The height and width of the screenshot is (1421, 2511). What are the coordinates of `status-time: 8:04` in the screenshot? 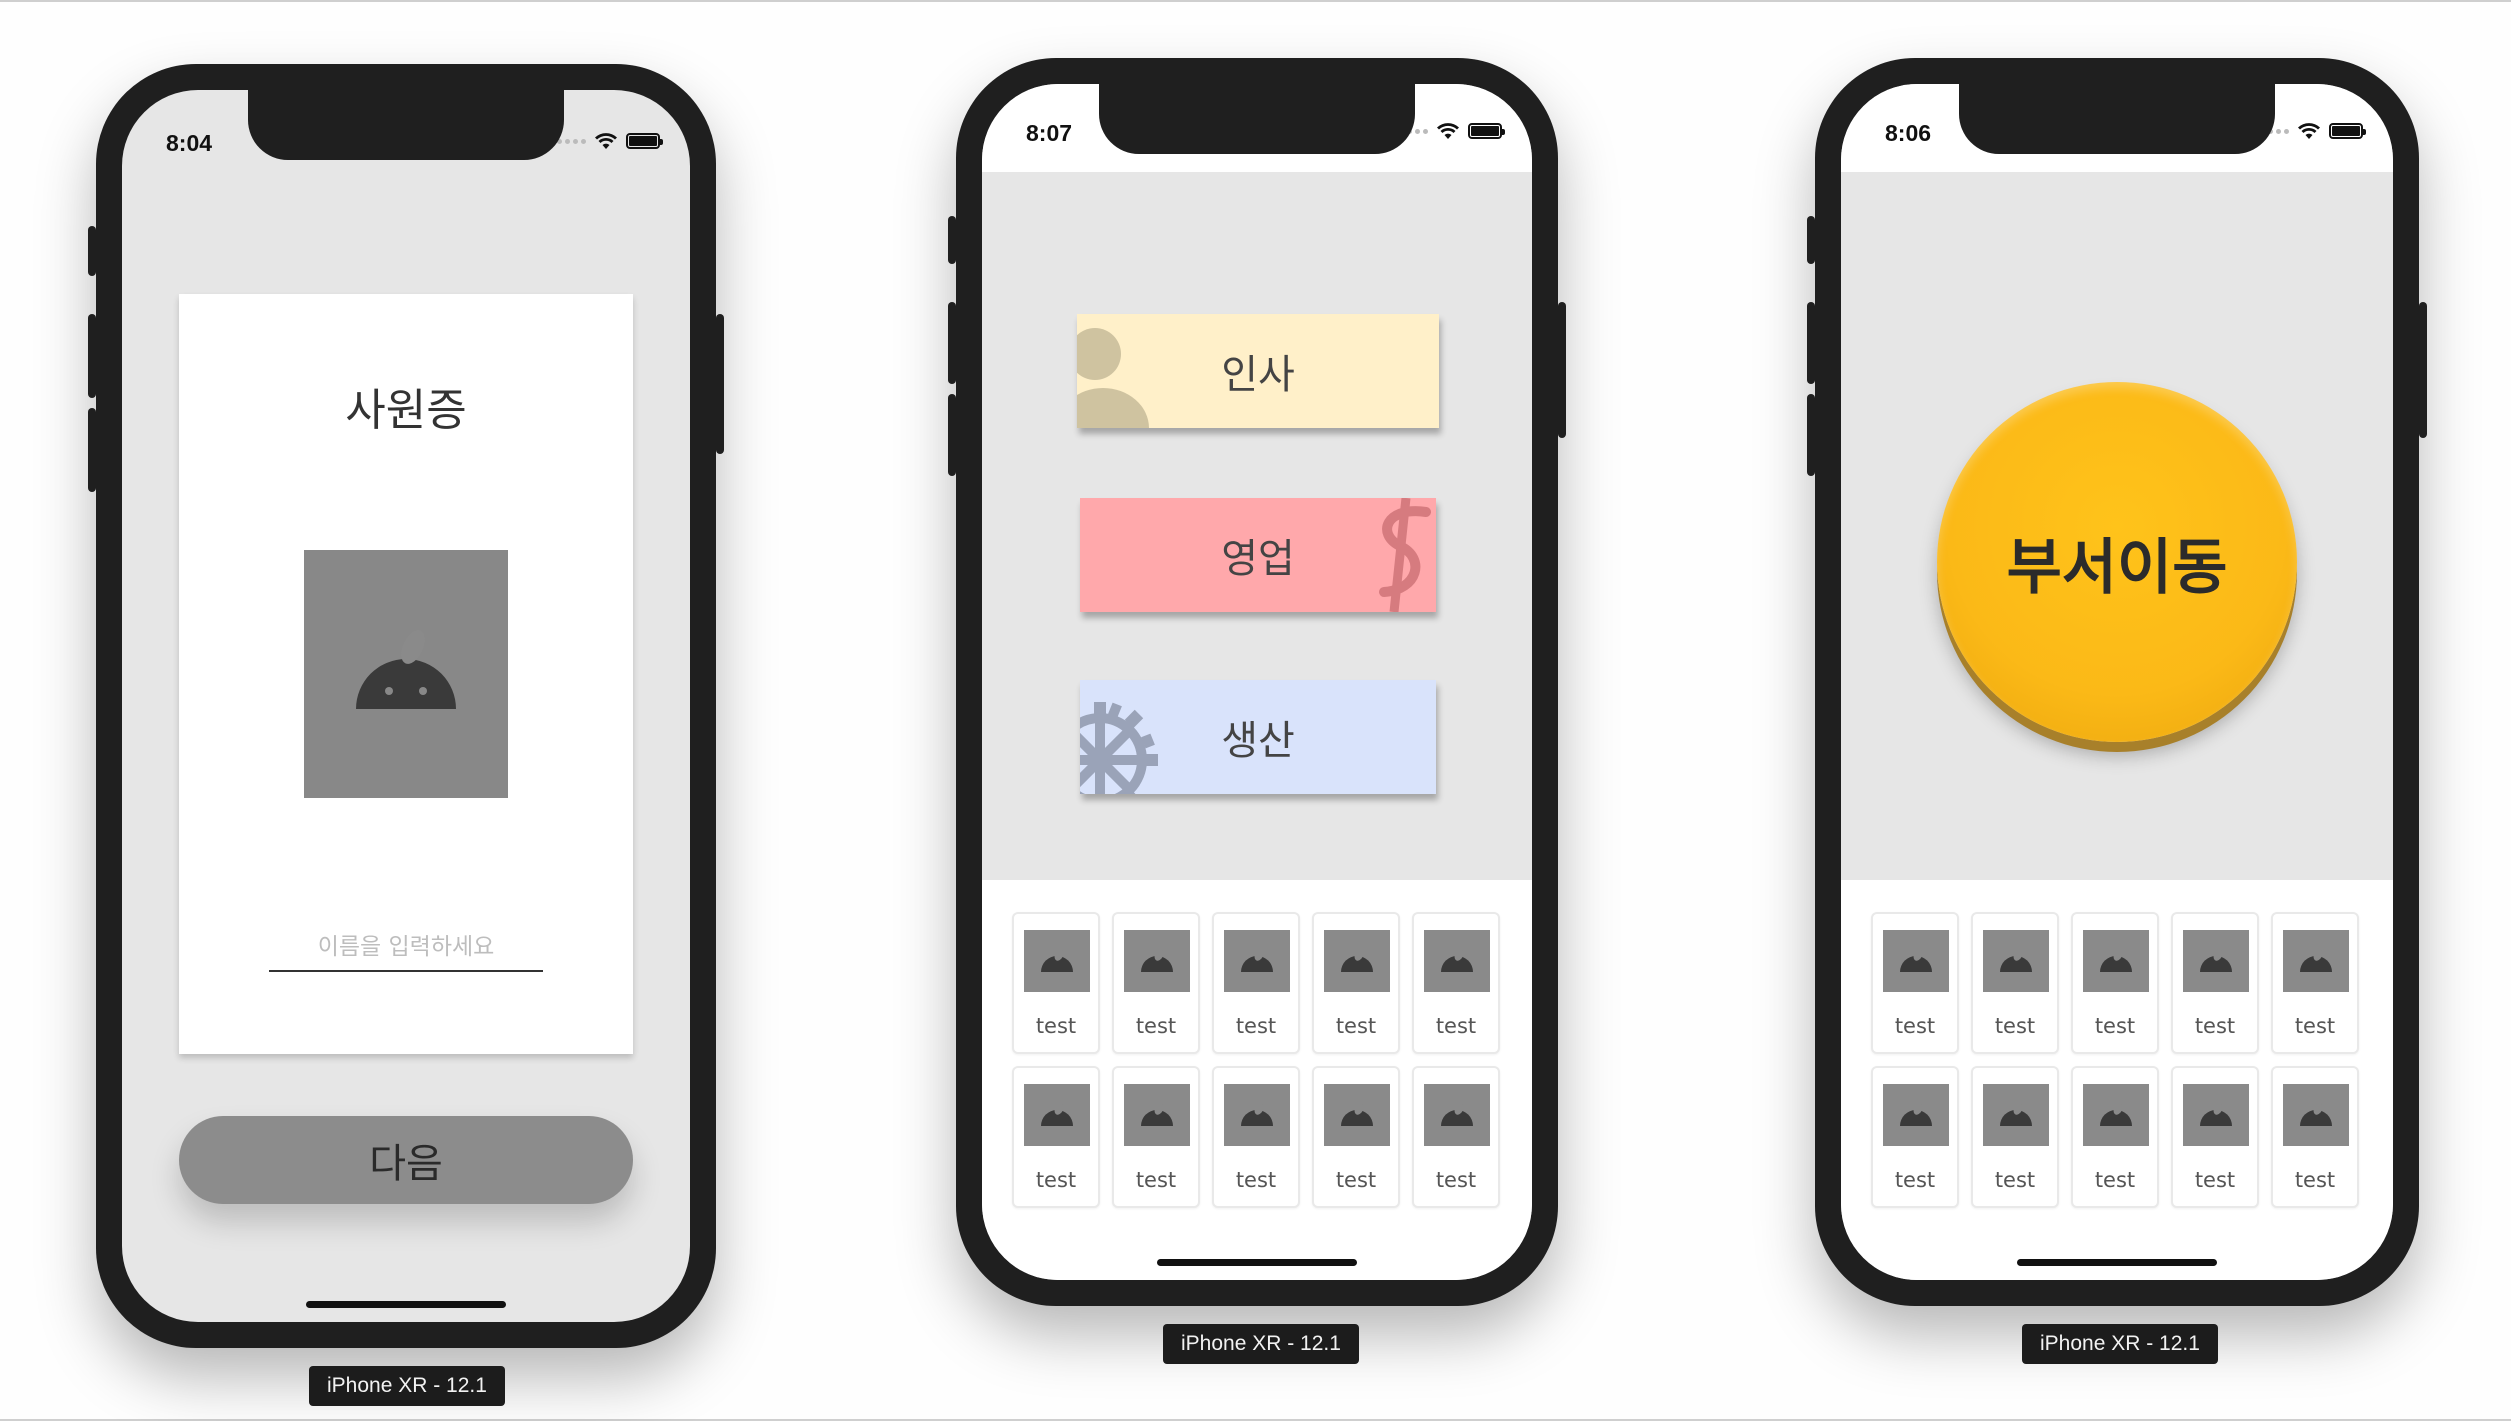 It's located at (189, 143).